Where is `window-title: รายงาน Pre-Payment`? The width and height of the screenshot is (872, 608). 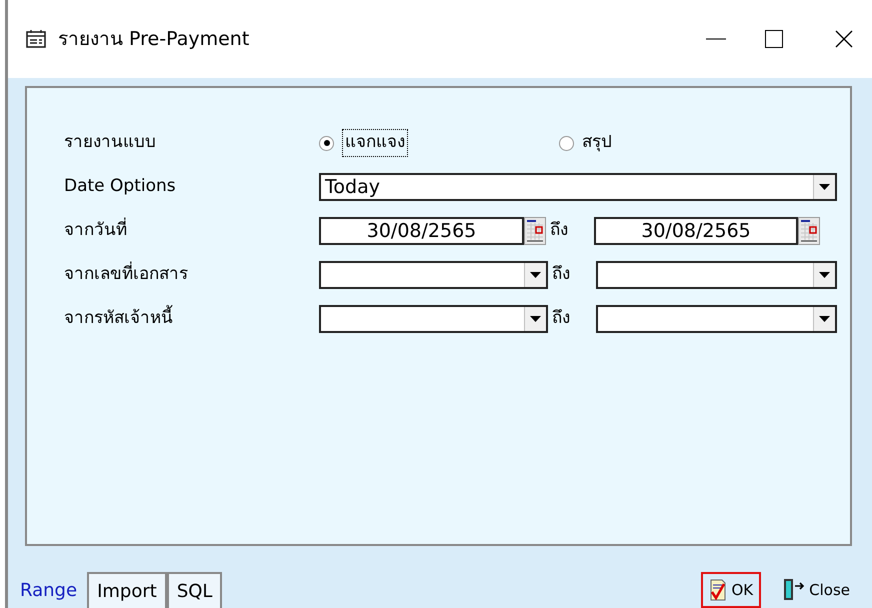
window-title: รายงาน Pre-Payment is located at coordinates (154, 39).